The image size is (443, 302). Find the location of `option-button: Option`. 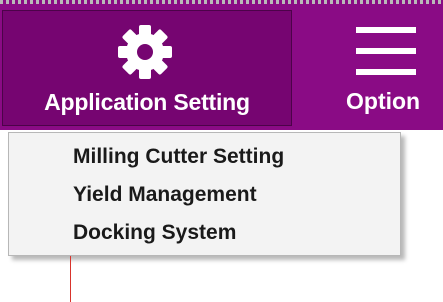

option-button: Option is located at coordinates (369, 68).